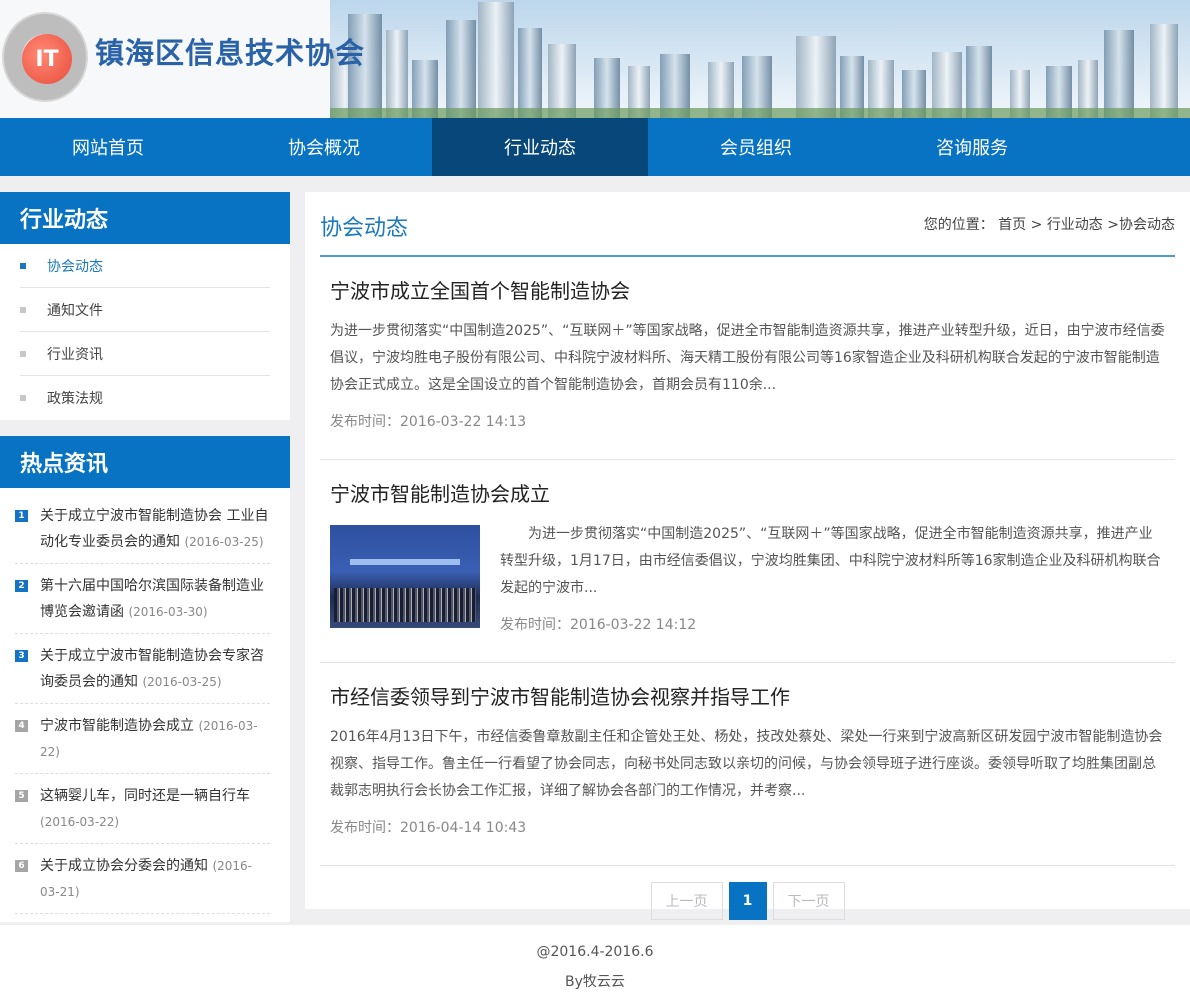 Image resolution: width=1190 pixels, height=1006 pixels. What do you see at coordinates (686, 901) in the screenshot?
I see `prev-page-button: 上一页` at bounding box center [686, 901].